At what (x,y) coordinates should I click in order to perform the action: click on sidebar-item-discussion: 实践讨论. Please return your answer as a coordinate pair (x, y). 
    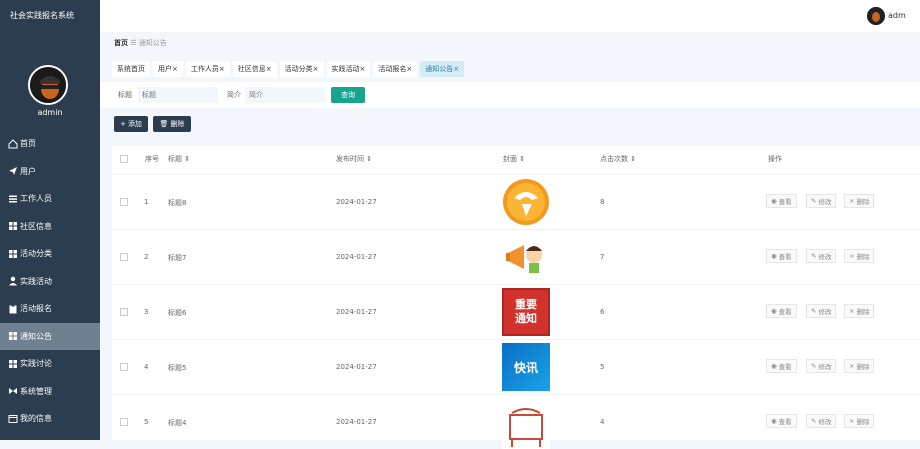
    Looking at the image, I should click on (50, 364).